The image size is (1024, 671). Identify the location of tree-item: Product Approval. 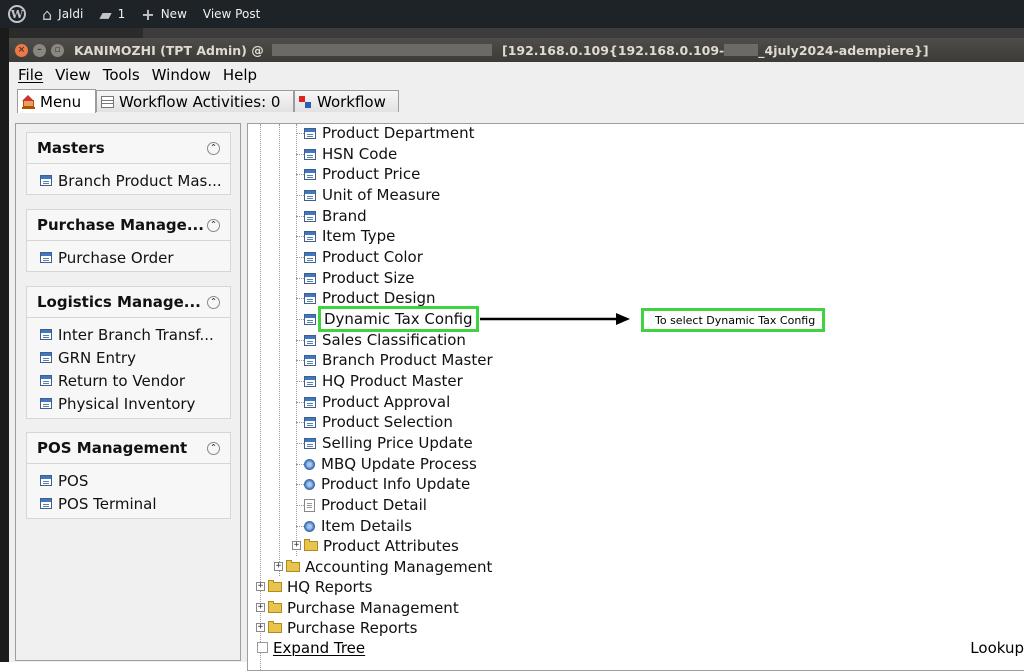
(373, 402).